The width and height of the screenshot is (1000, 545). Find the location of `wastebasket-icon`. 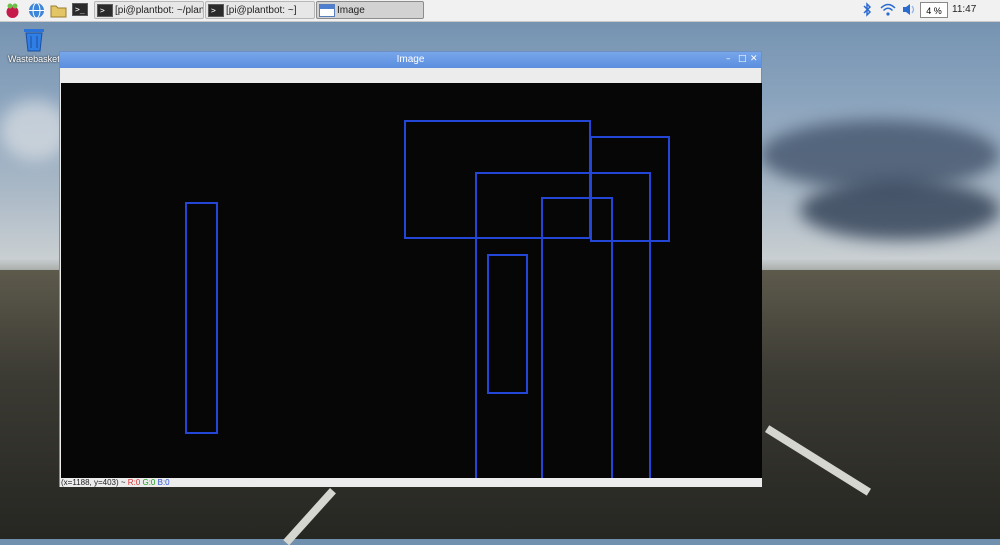

wastebasket-icon is located at coordinates (34, 39).